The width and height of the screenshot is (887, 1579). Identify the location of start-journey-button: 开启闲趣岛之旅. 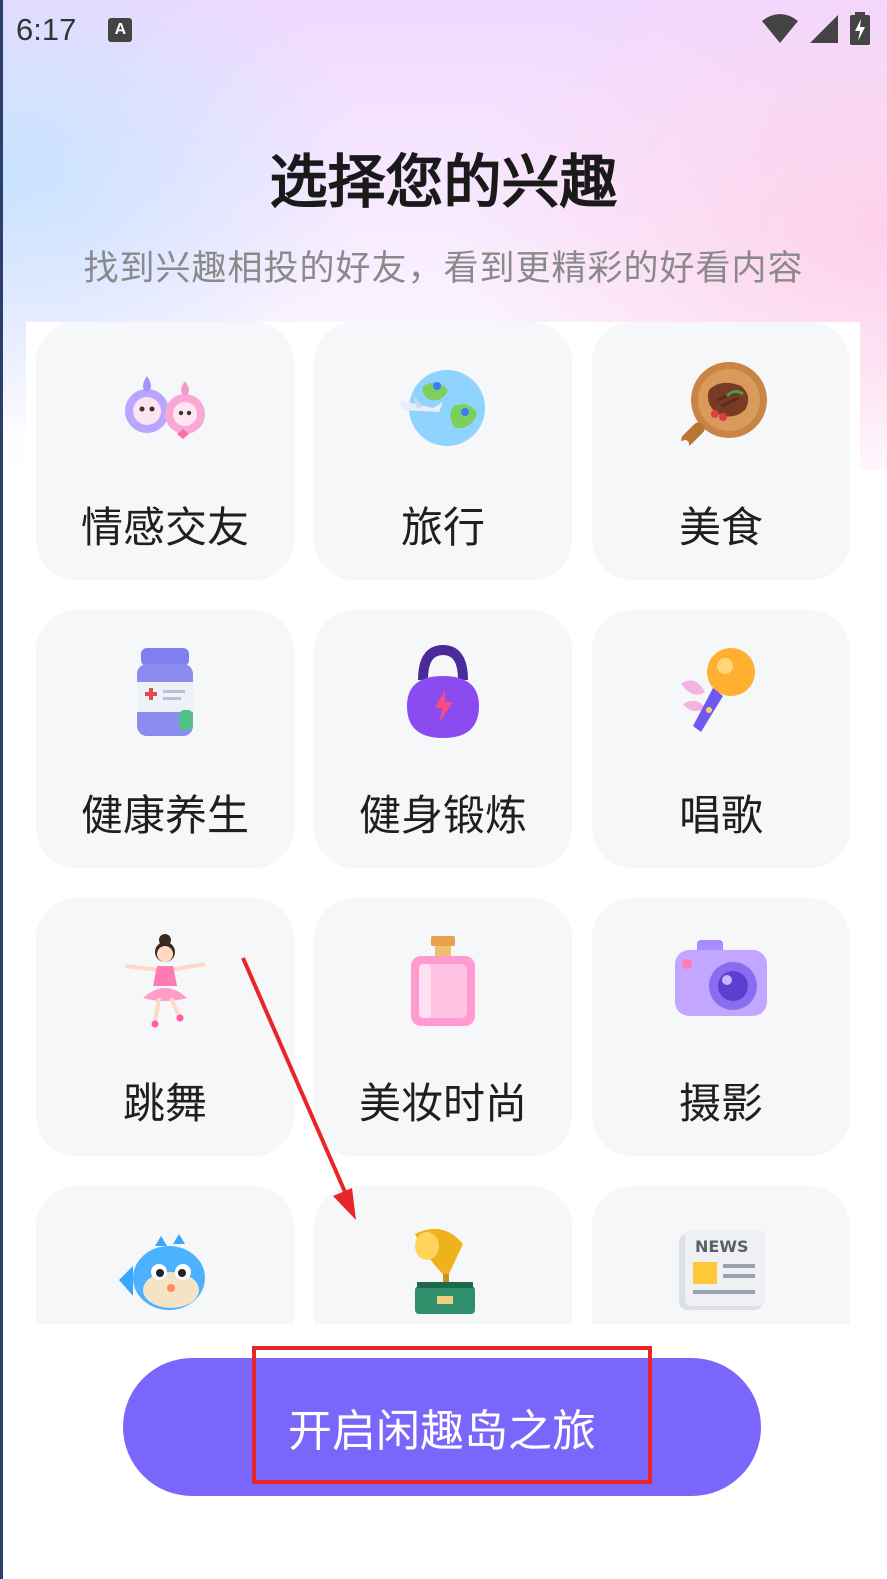
(442, 1427).